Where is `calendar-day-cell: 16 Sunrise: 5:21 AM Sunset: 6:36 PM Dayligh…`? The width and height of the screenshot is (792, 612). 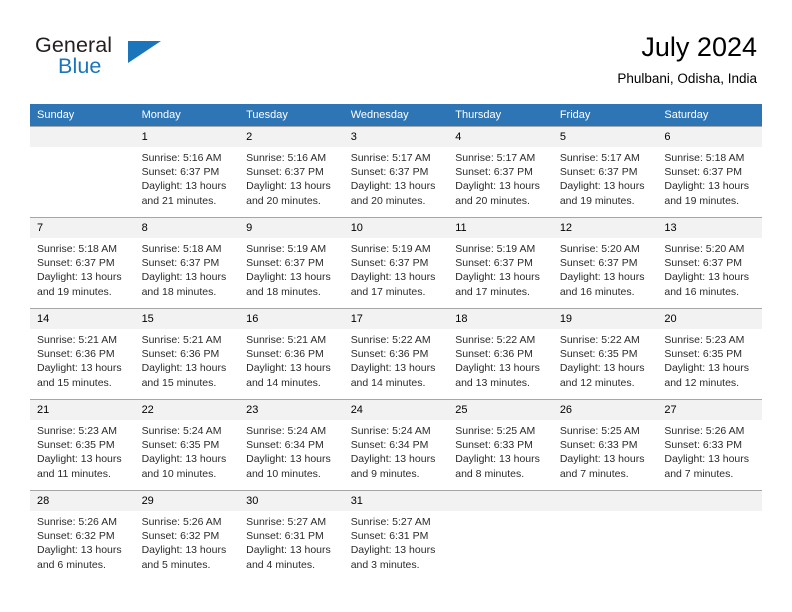
calendar-day-cell: 16 Sunrise: 5:21 AM Sunset: 6:36 PM Dayligh… is located at coordinates (291, 354).